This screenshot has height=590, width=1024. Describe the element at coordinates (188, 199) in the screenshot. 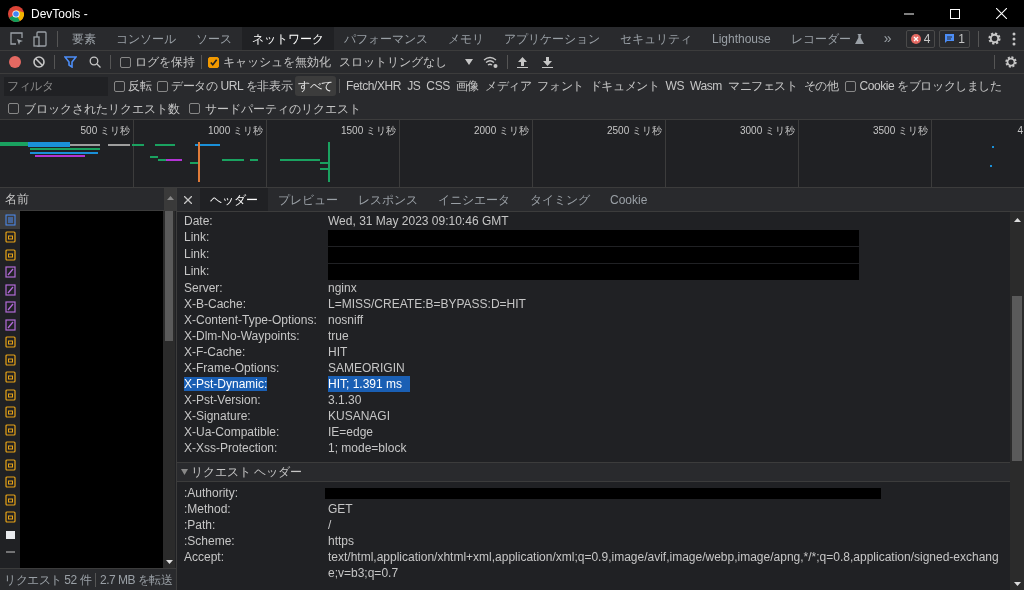

I see `close-icon` at that location.